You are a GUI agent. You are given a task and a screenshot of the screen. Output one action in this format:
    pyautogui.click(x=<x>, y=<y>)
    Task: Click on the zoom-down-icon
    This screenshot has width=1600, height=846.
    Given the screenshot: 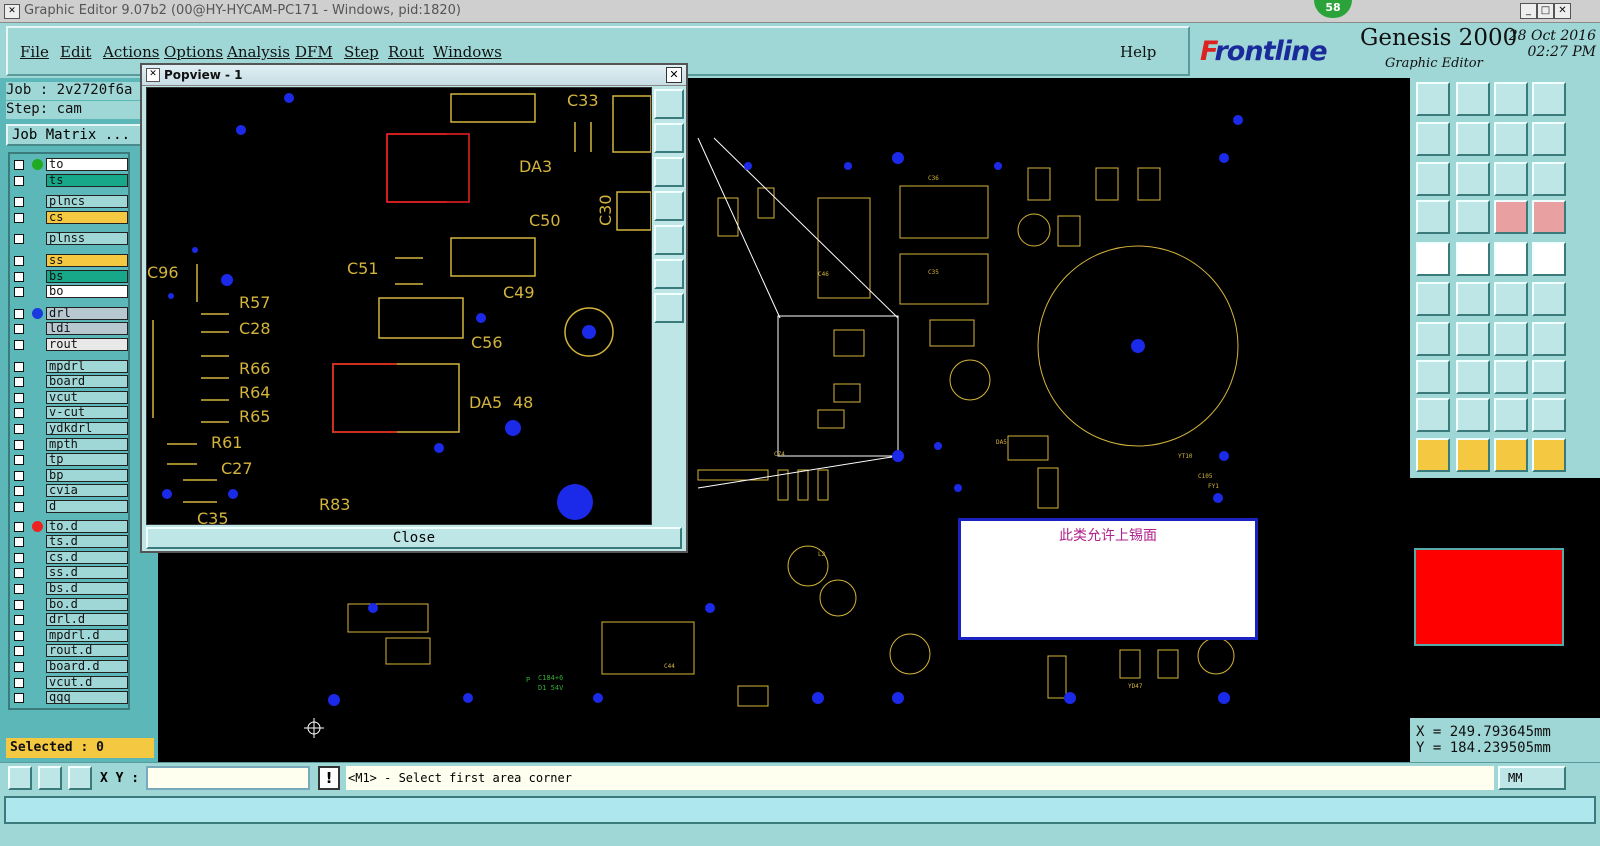 What is the action you would take?
    pyautogui.click(x=1473, y=99)
    